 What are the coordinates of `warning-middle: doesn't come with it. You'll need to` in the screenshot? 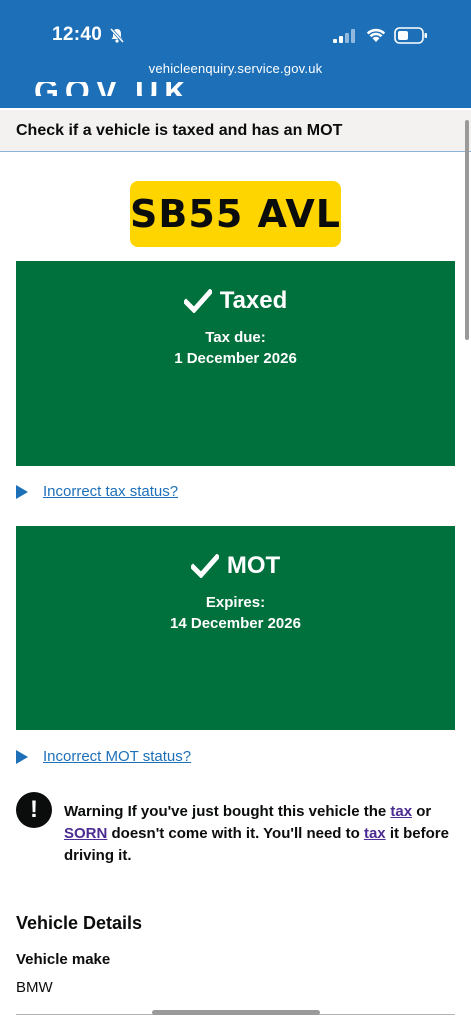 It's located at (235, 833).